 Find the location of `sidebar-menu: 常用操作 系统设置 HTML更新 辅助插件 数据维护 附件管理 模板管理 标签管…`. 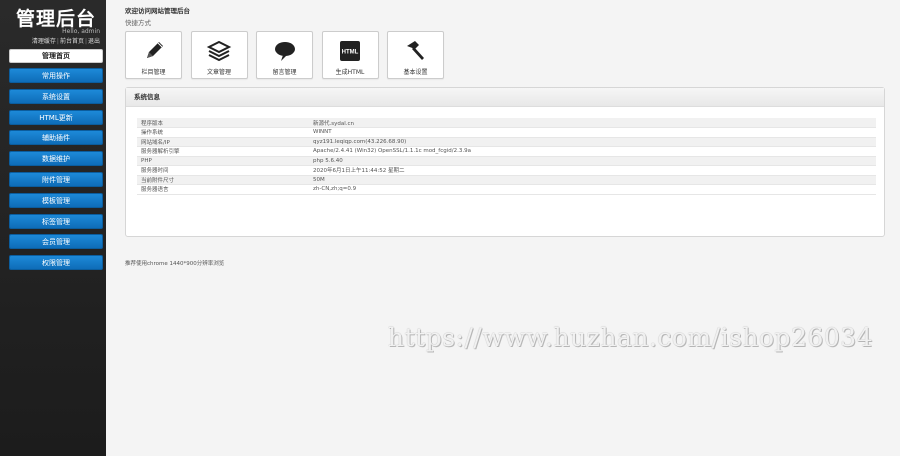

sidebar-menu: 常用操作 系统设置 HTML更新 辅助插件 数据维护 附件管理 模板管理 标签管… is located at coordinates (56, 172).